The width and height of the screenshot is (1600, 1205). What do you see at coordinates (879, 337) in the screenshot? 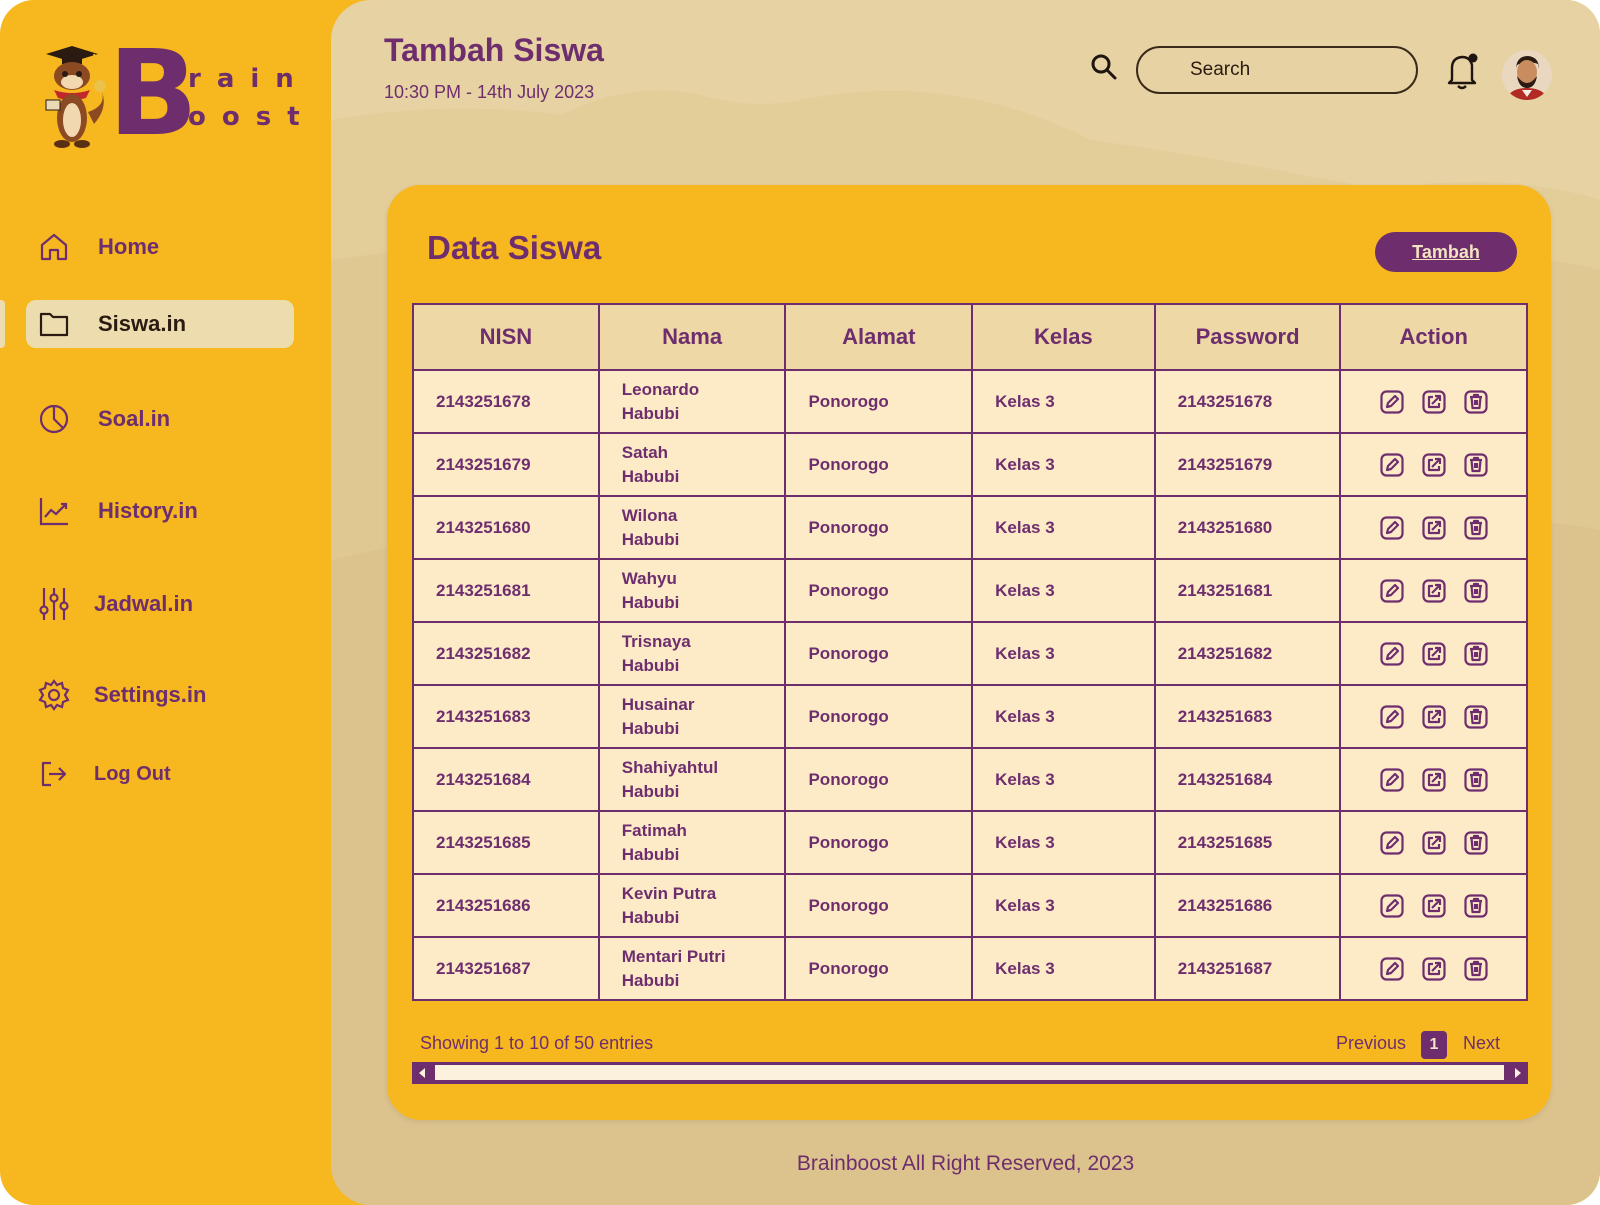
I see `column-header-alamat: Alamat` at bounding box center [879, 337].